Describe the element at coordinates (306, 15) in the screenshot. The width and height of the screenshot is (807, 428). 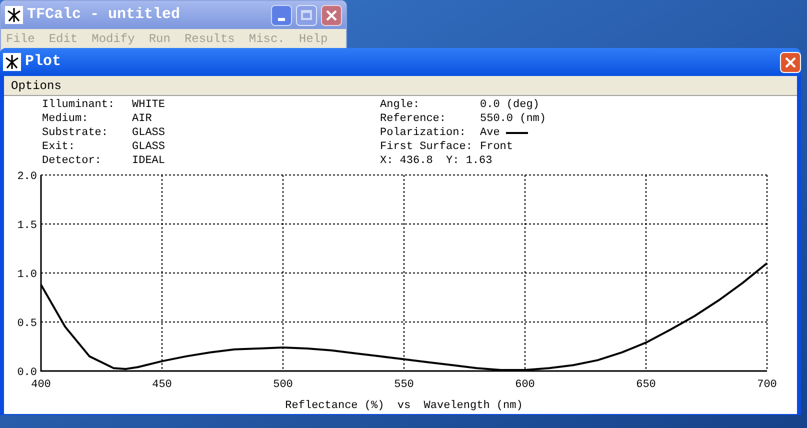
I see `maximize-button` at that location.